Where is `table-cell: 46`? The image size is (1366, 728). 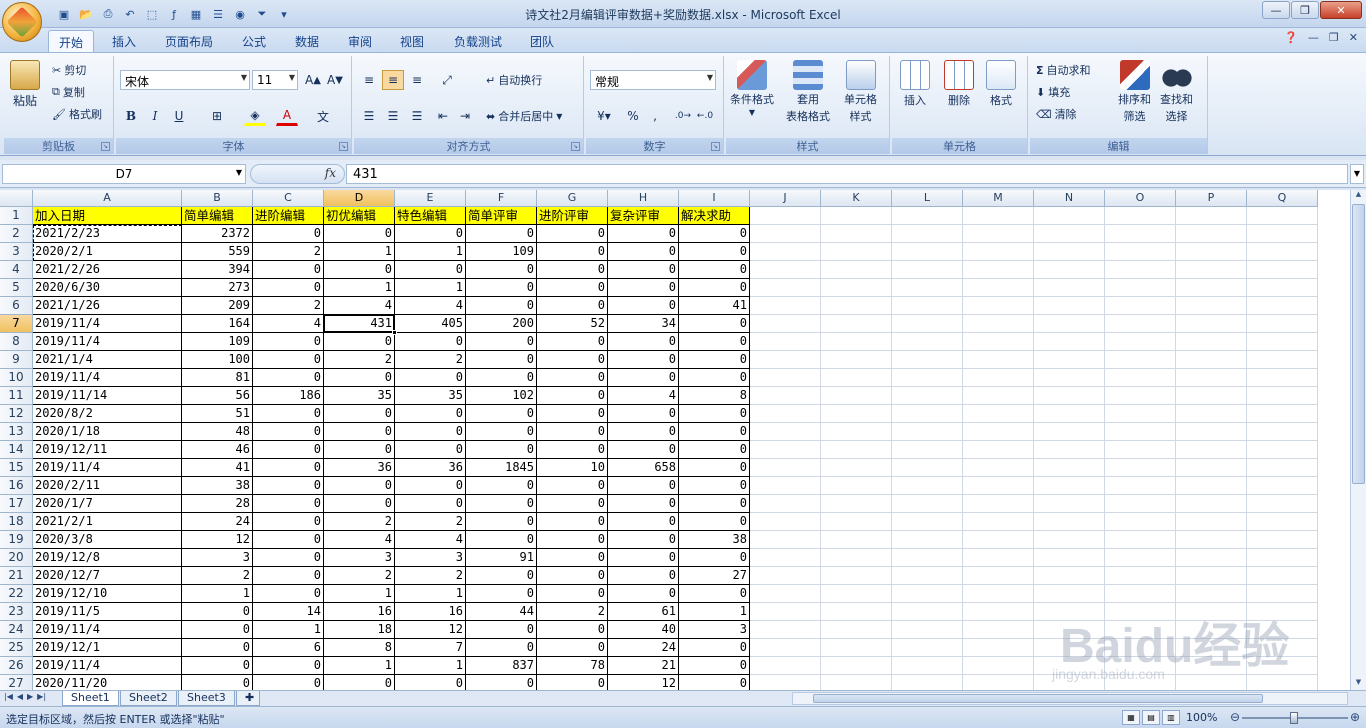 table-cell: 46 is located at coordinates (217, 450).